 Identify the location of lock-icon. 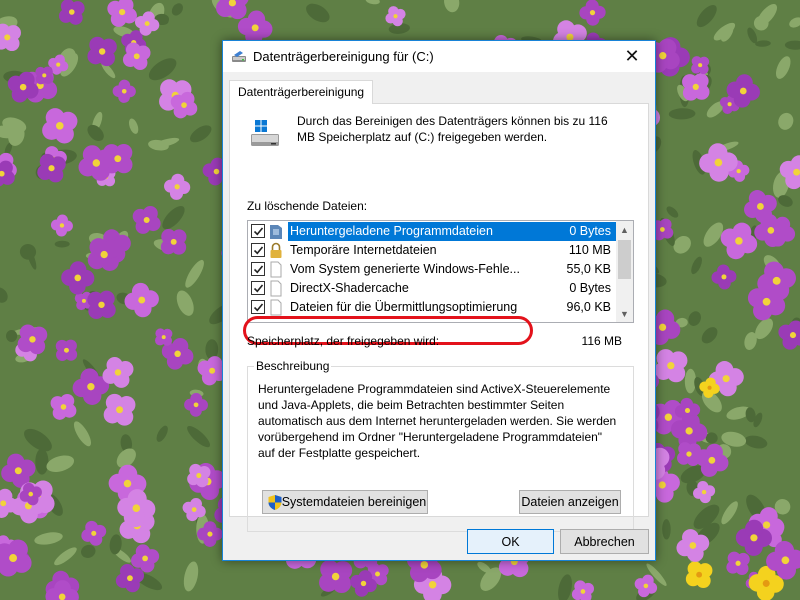
(276, 250).